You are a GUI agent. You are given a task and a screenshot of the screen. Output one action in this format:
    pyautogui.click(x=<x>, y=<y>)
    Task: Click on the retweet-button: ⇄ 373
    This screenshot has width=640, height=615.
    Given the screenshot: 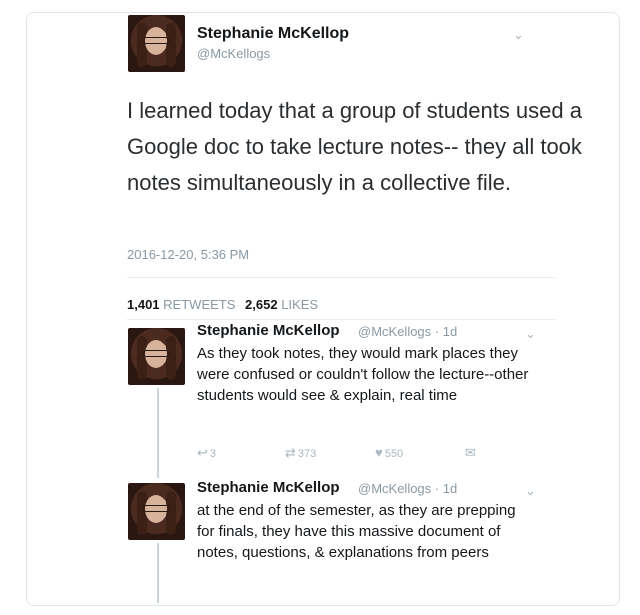 What is the action you would take?
    pyautogui.click(x=300, y=453)
    